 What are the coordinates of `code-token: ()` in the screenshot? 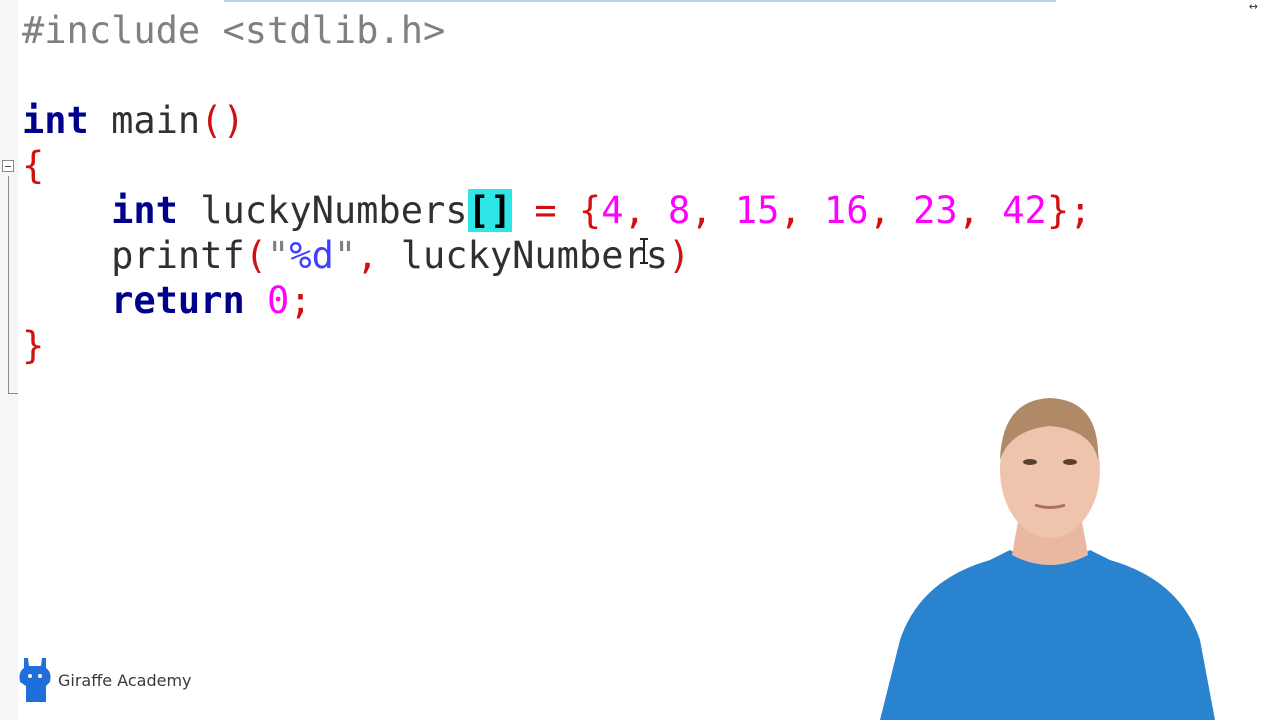 It's located at (222, 120).